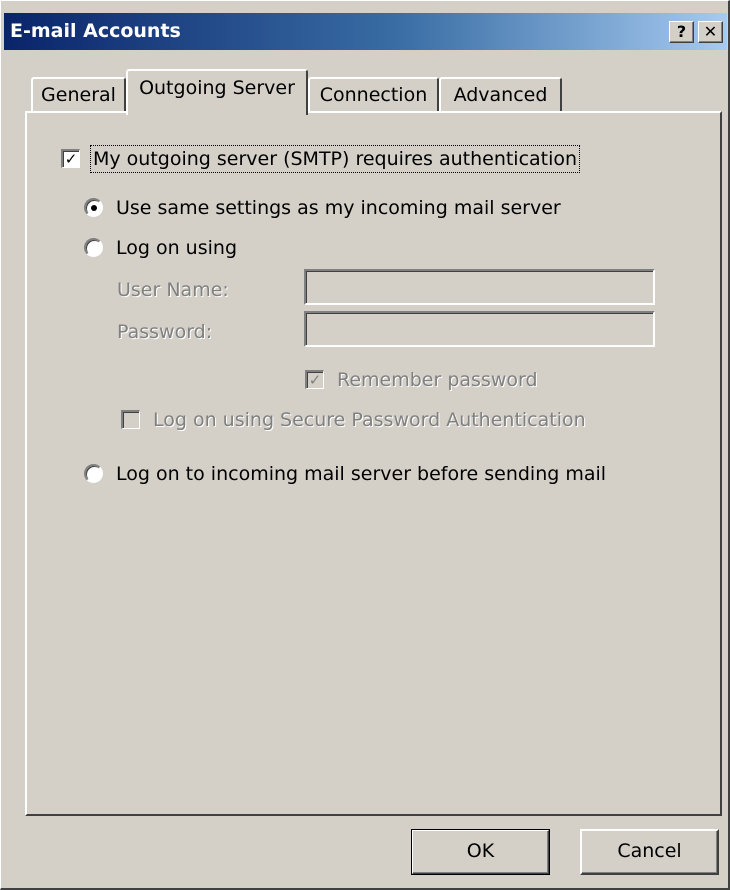 This screenshot has width=730, height=890. What do you see at coordinates (373, 95) in the screenshot?
I see `tab-connection: Connection` at bounding box center [373, 95].